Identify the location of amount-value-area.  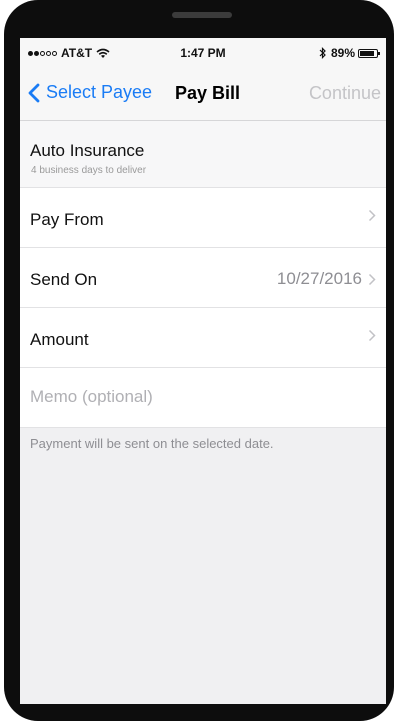
(369, 335).